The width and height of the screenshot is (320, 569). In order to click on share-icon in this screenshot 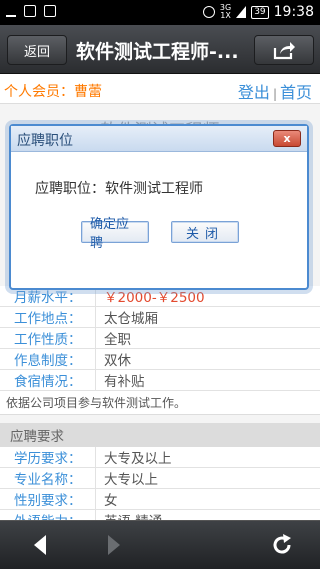, I will do `click(284, 51)`.